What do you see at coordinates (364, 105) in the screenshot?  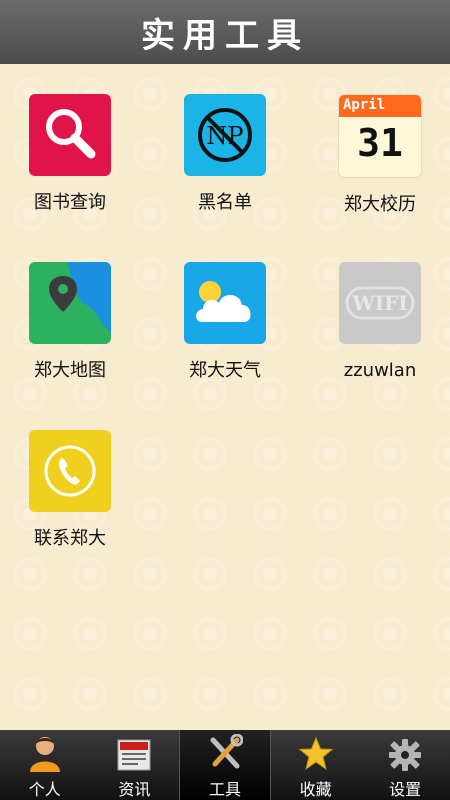 I see `calendar-month: April` at bounding box center [364, 105].